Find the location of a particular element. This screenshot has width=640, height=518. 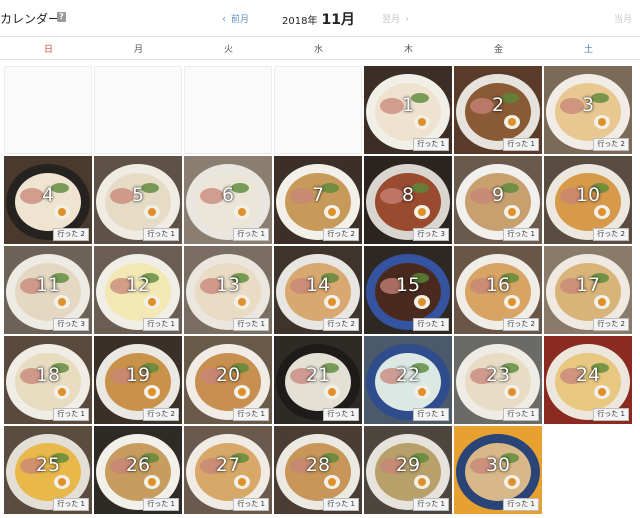

calendar-day-cell: 28 行った 1 is located at coordinates (318, 470).